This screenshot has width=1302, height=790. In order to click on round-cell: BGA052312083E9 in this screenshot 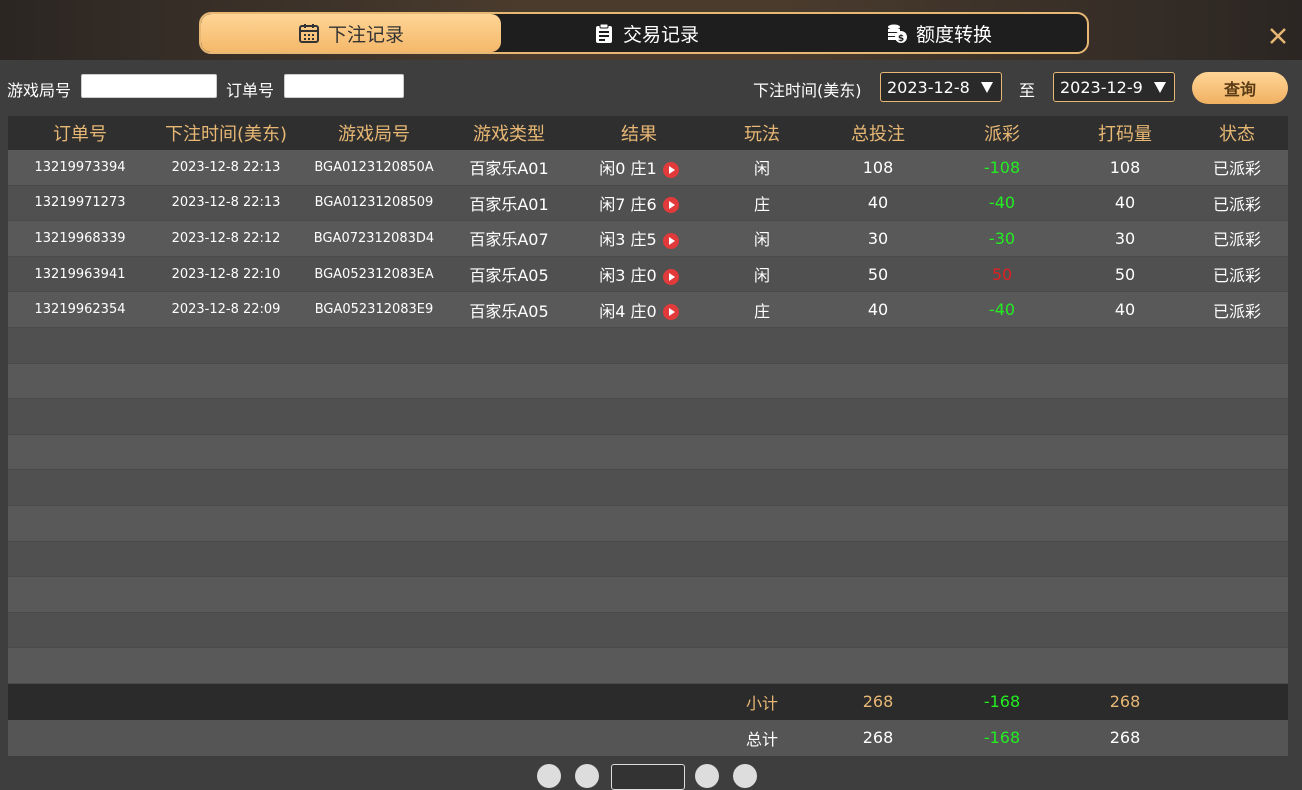, I will do `click(374, 310)`.